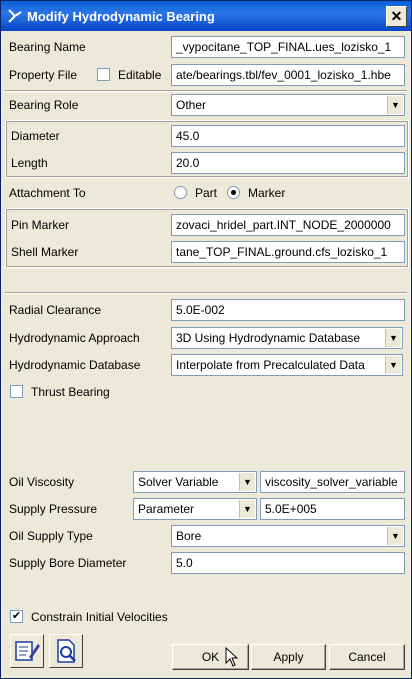 The height and width of the screenshot is (679, 412). I want to click on thrust-bearing-checkbox, so click(16, 391).